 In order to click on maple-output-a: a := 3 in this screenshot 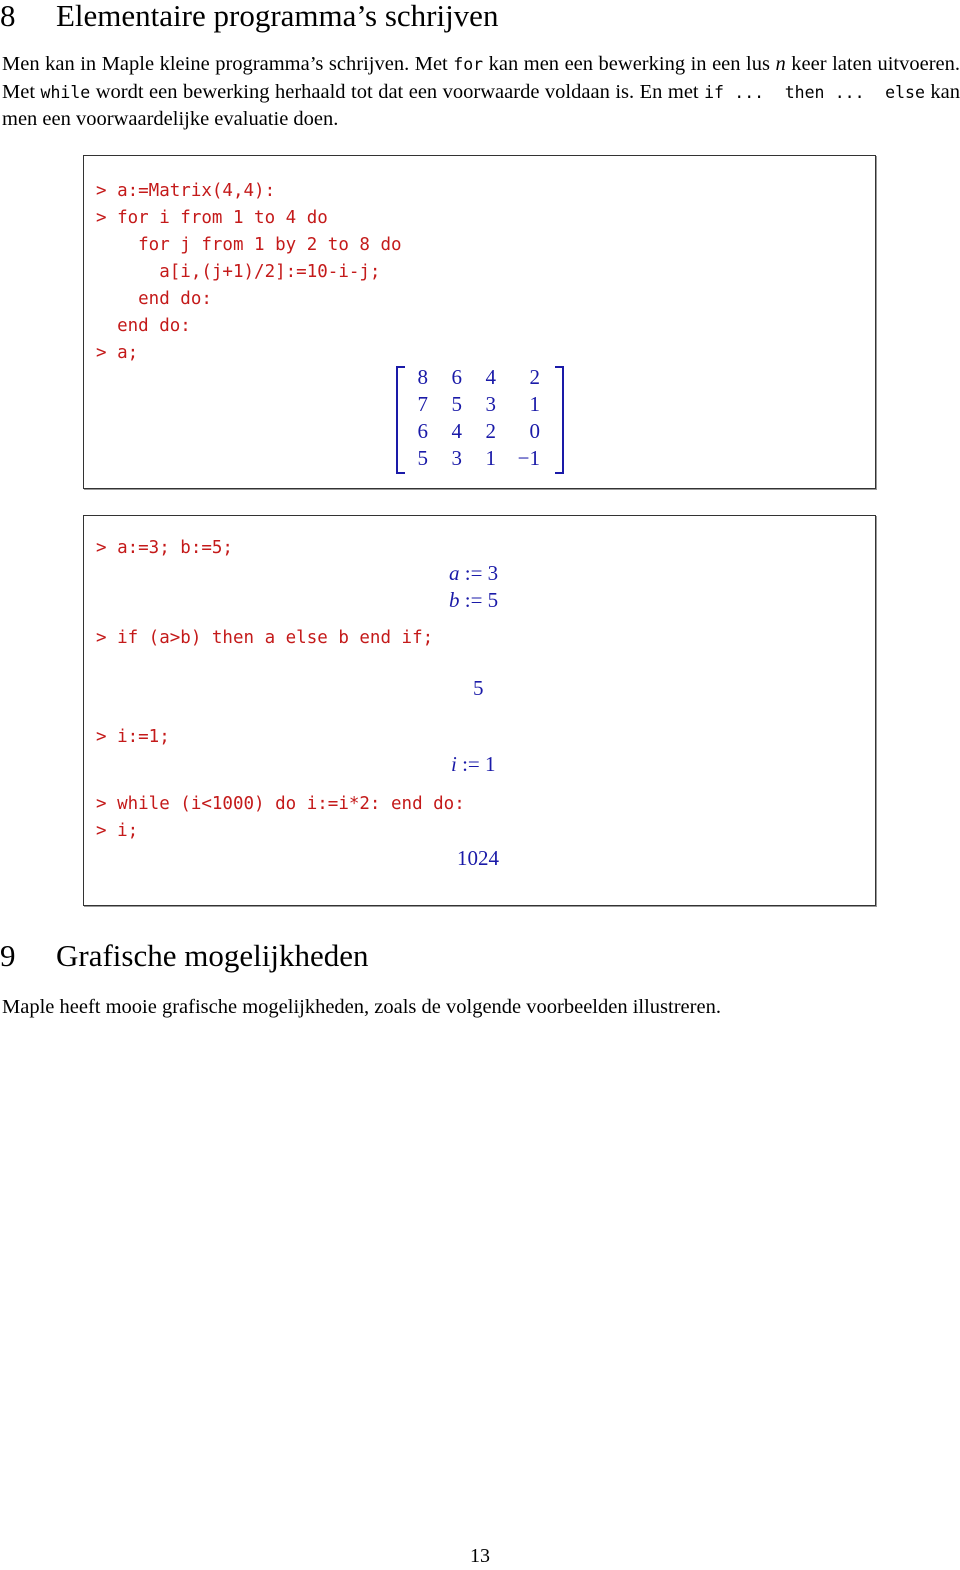, I will do `click(473, 573)`.